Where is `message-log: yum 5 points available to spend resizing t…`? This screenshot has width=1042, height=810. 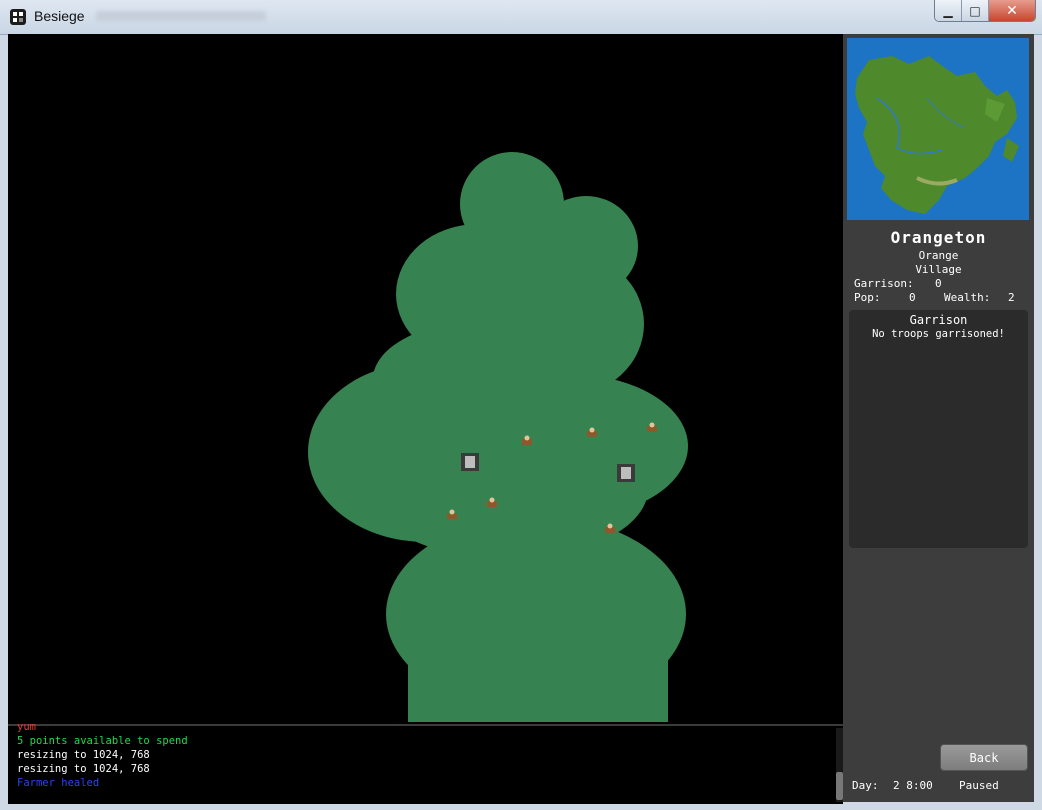 message-log: yum 5 points available to spend resizing t… is located at coordinates (425, 762).